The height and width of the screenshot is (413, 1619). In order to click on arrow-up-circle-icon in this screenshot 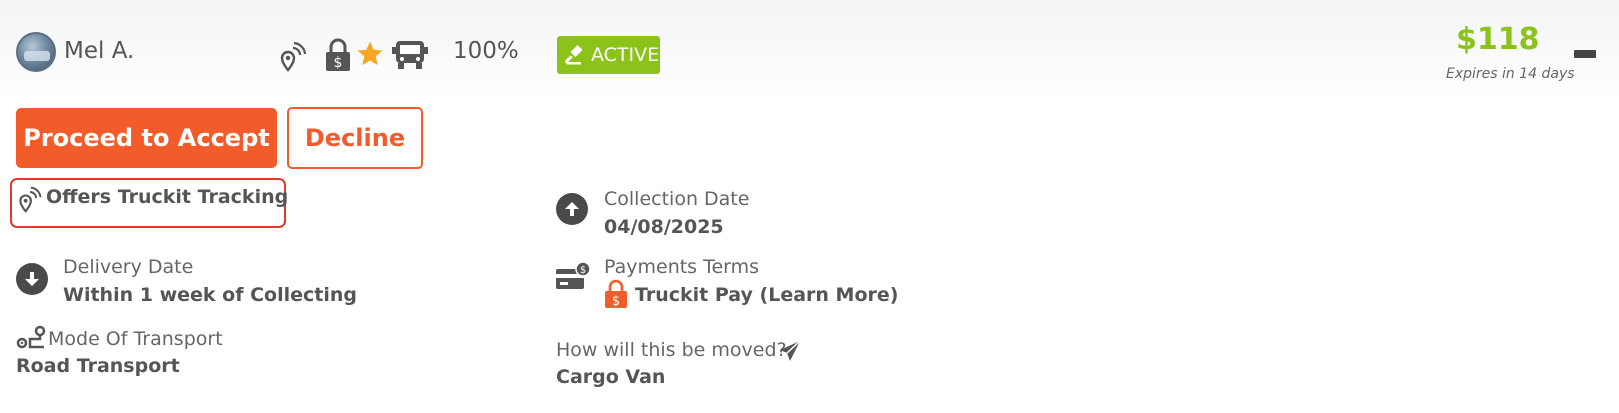, I will do `click(572, 209)`.